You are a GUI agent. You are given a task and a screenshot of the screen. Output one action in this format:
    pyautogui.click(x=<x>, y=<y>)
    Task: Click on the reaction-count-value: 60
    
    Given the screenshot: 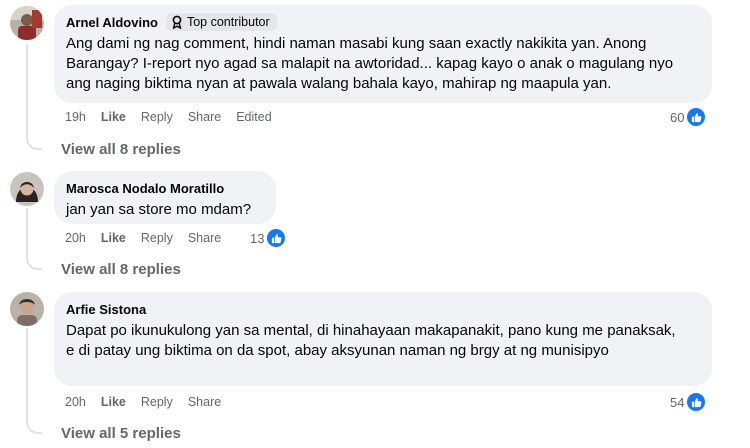 What is the action you would take?
    pyautogui.click(x=677, y=117)
    